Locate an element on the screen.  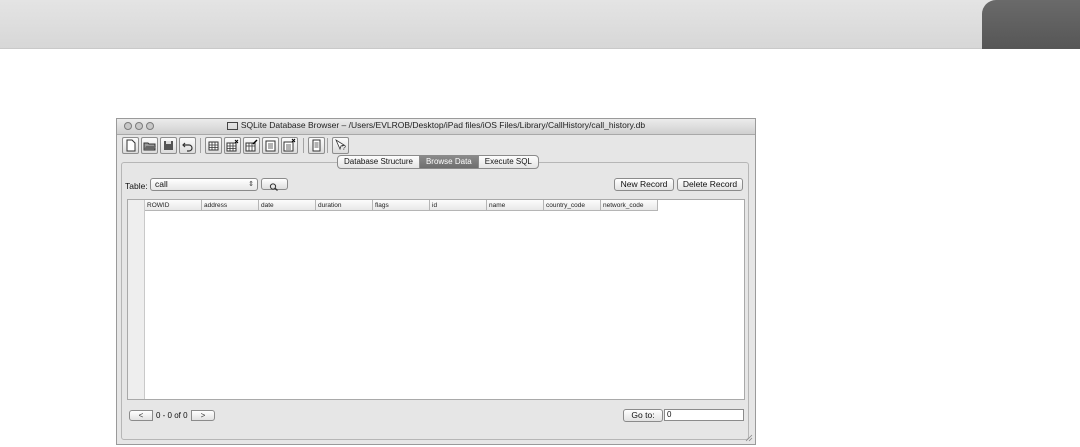
create-index-icon is located at coordinates (270, 146).